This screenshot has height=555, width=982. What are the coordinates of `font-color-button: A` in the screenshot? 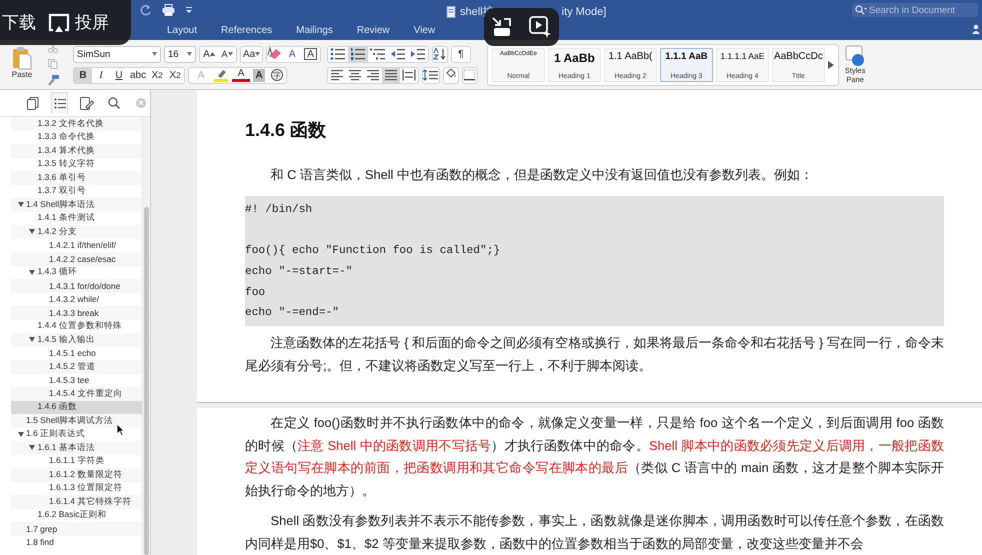 It's located at (241, 75).